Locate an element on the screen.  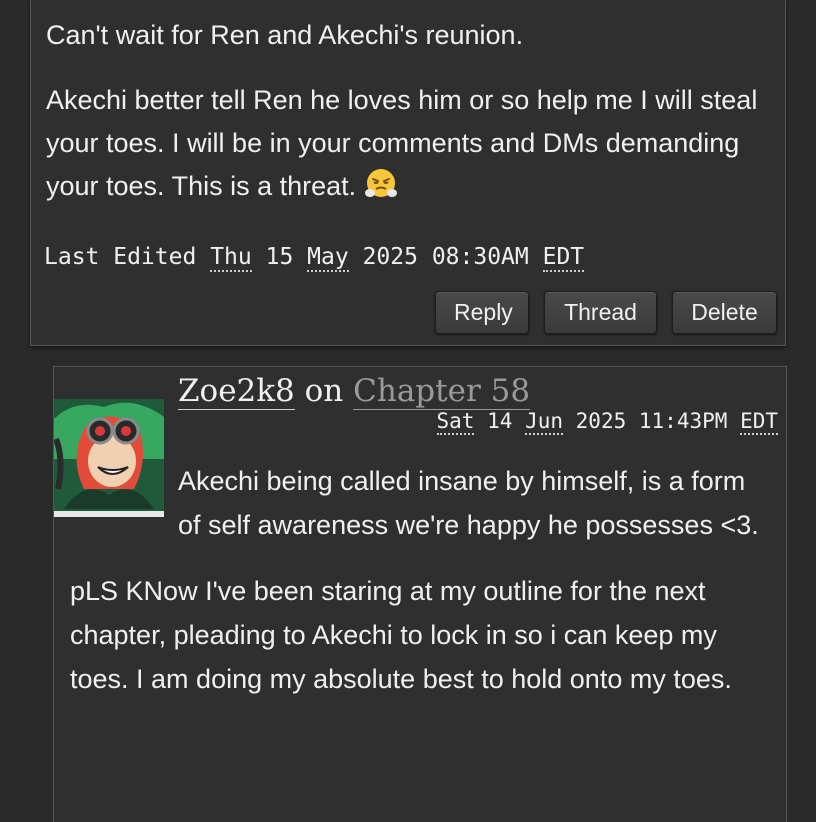
avatar-spacer is located at coordinates (124, 504).